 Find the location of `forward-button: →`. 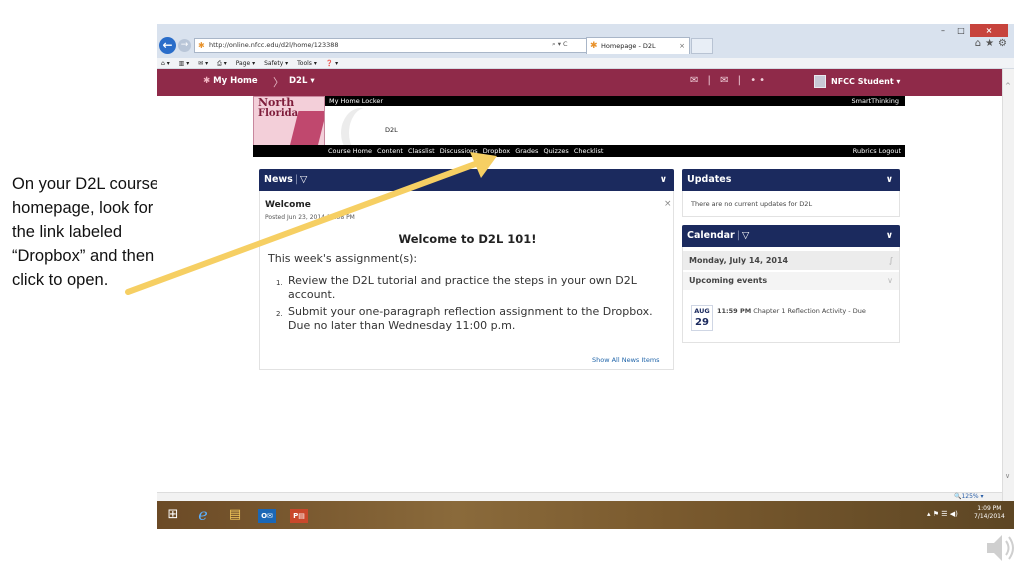

forward-button: → is located at coordinates (184, 45).